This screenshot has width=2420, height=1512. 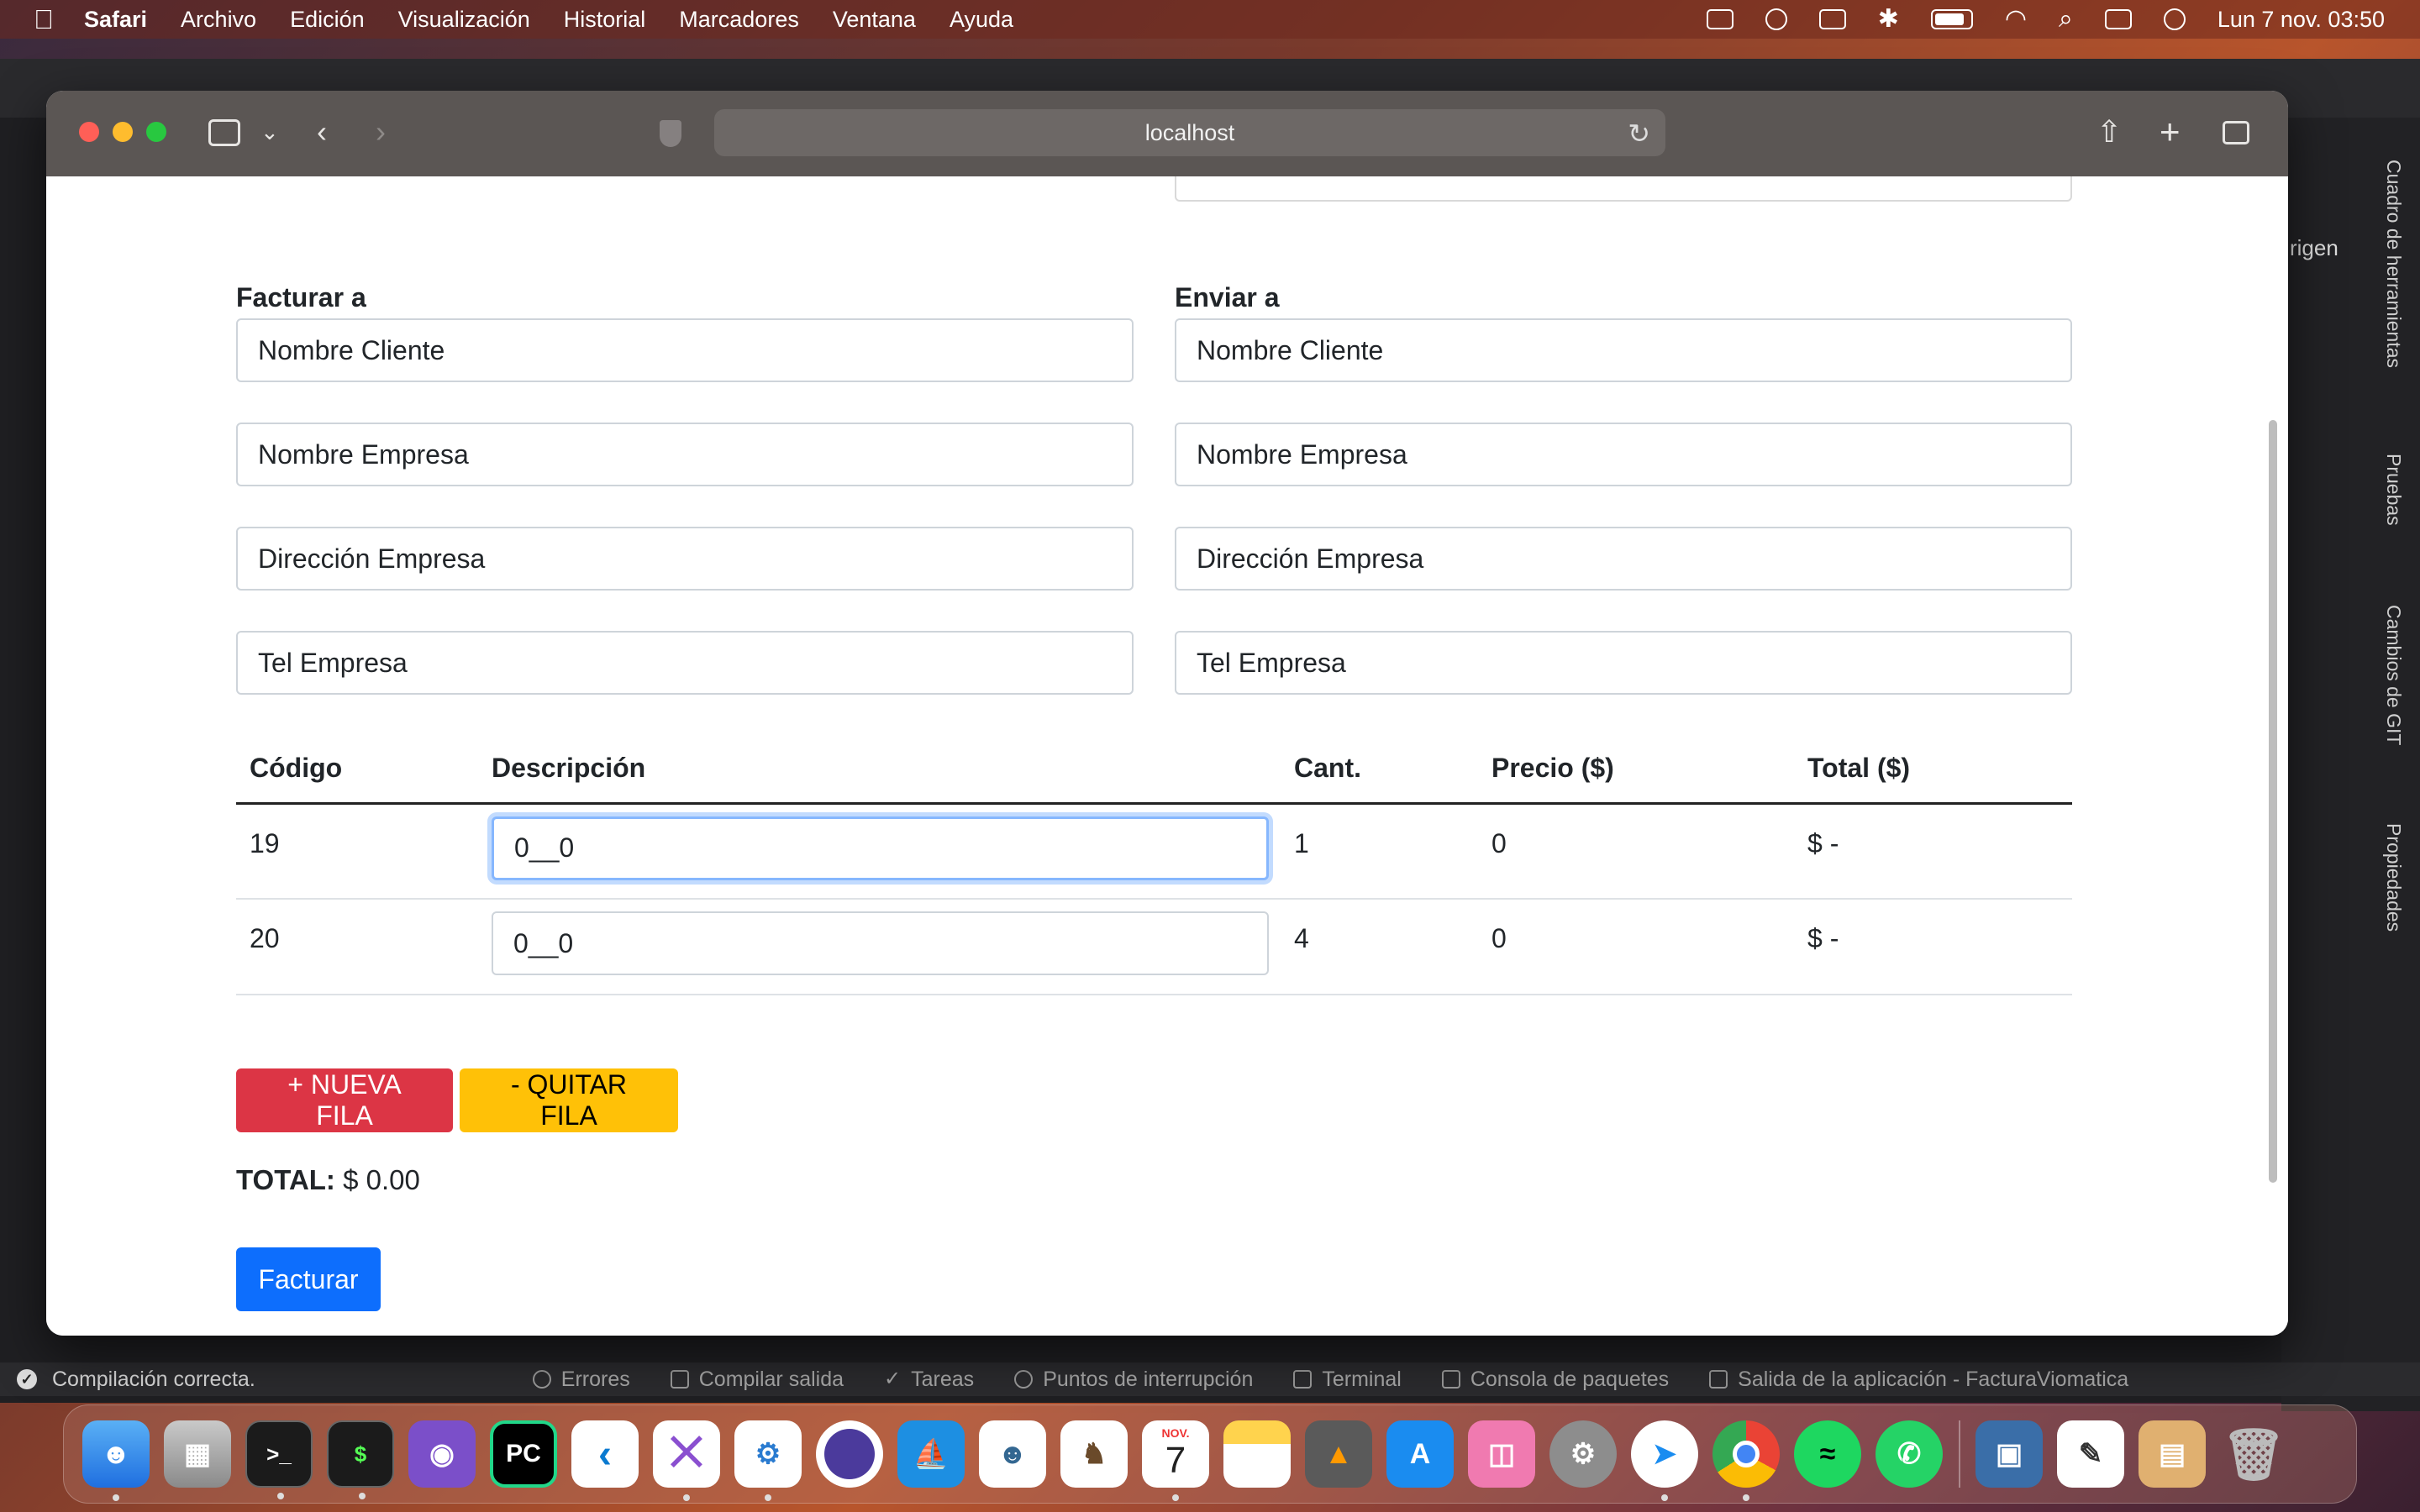 I want to click on partial-input-above, so click(x=1623, y=189).